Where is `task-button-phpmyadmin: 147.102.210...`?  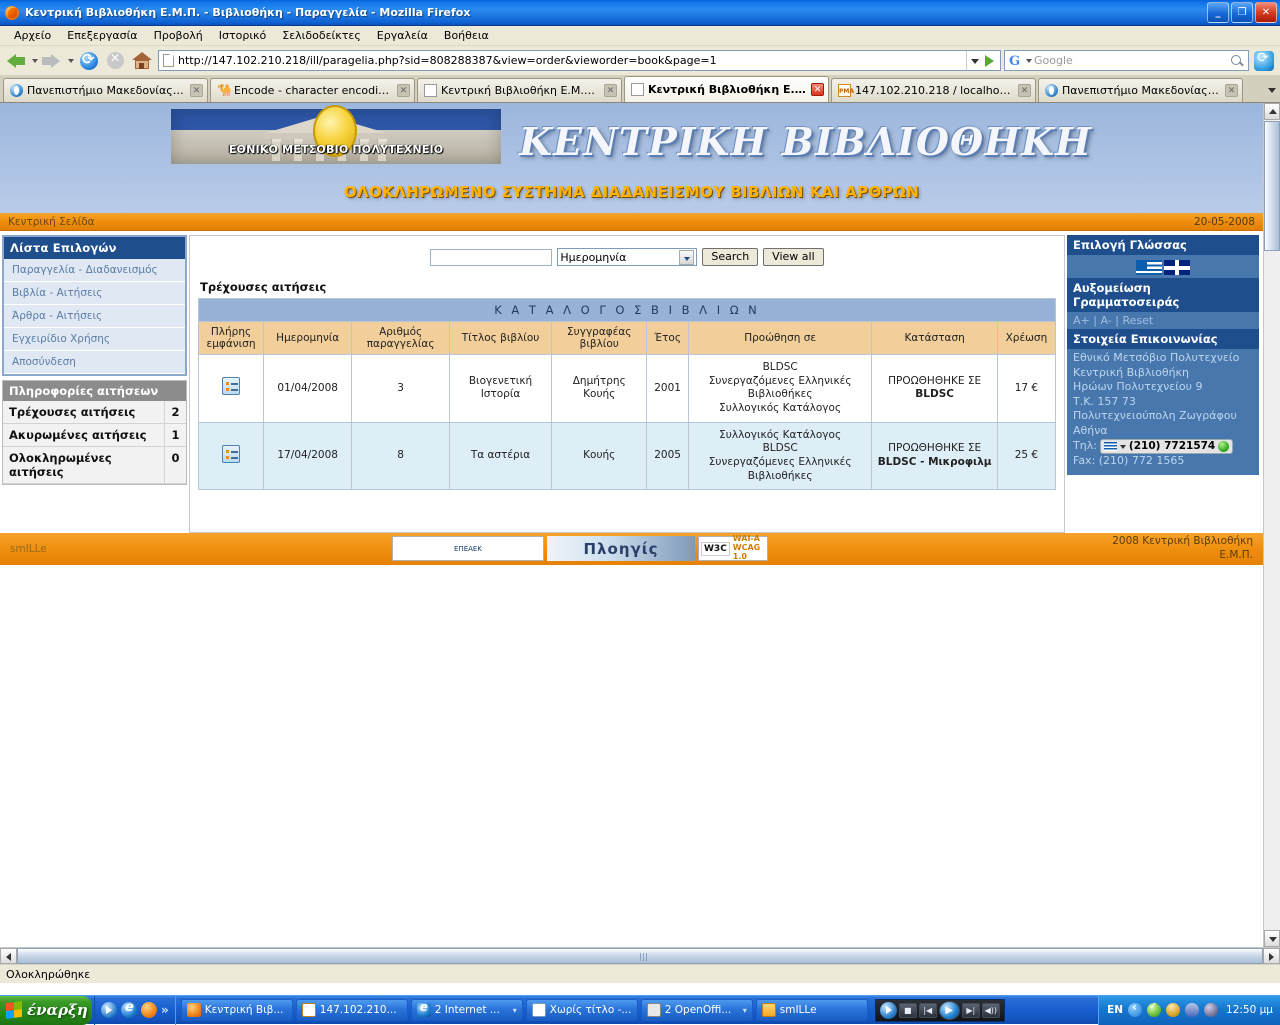
task-button-phpmyadmin: 147.102.210... is located at coordinates (351, 1010).